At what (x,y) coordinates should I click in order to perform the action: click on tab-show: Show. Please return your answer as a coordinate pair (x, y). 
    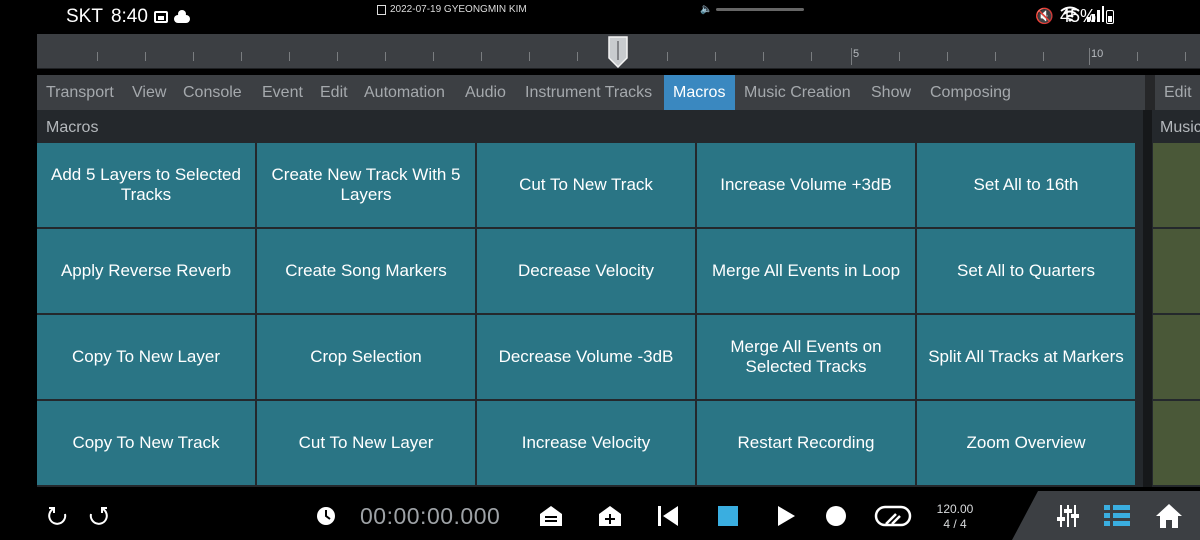
    Looking at the image, I should click on (891, 92).